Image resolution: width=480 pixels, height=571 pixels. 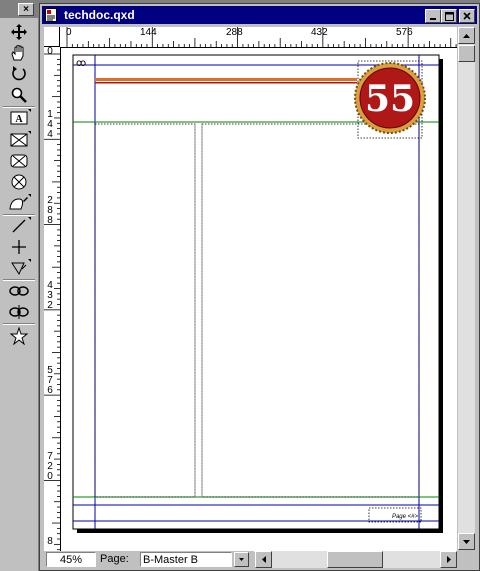 I want to click on svg-text: A, so click(x=19, y=119).